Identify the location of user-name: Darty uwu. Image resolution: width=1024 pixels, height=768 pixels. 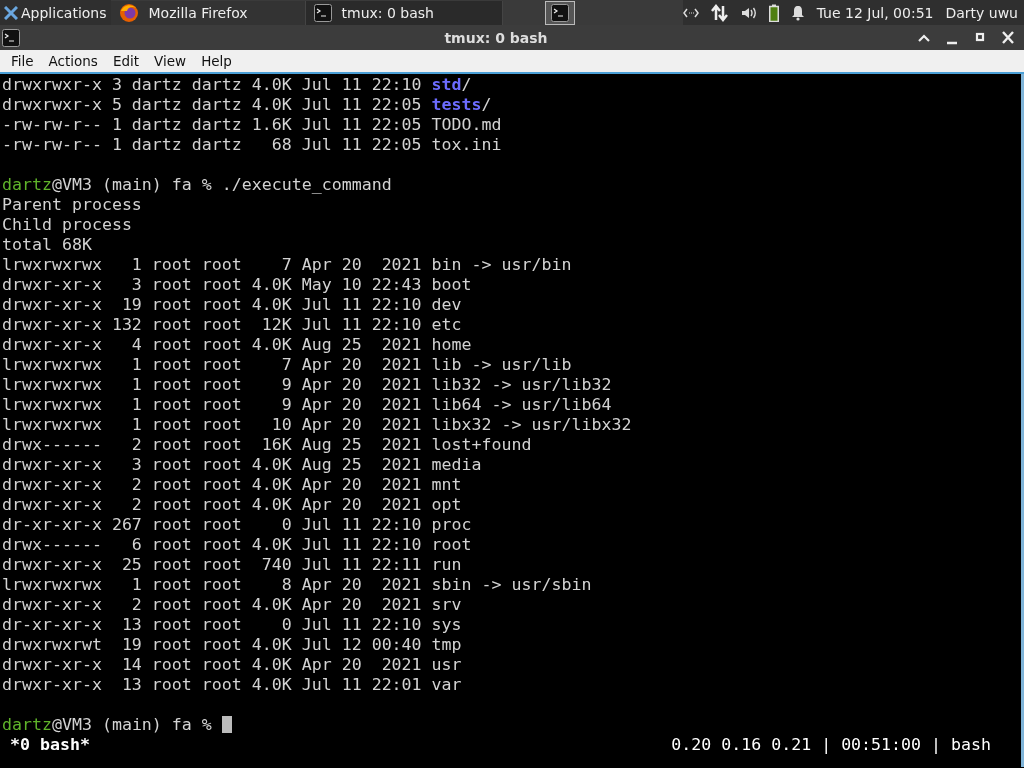
(981, 12).